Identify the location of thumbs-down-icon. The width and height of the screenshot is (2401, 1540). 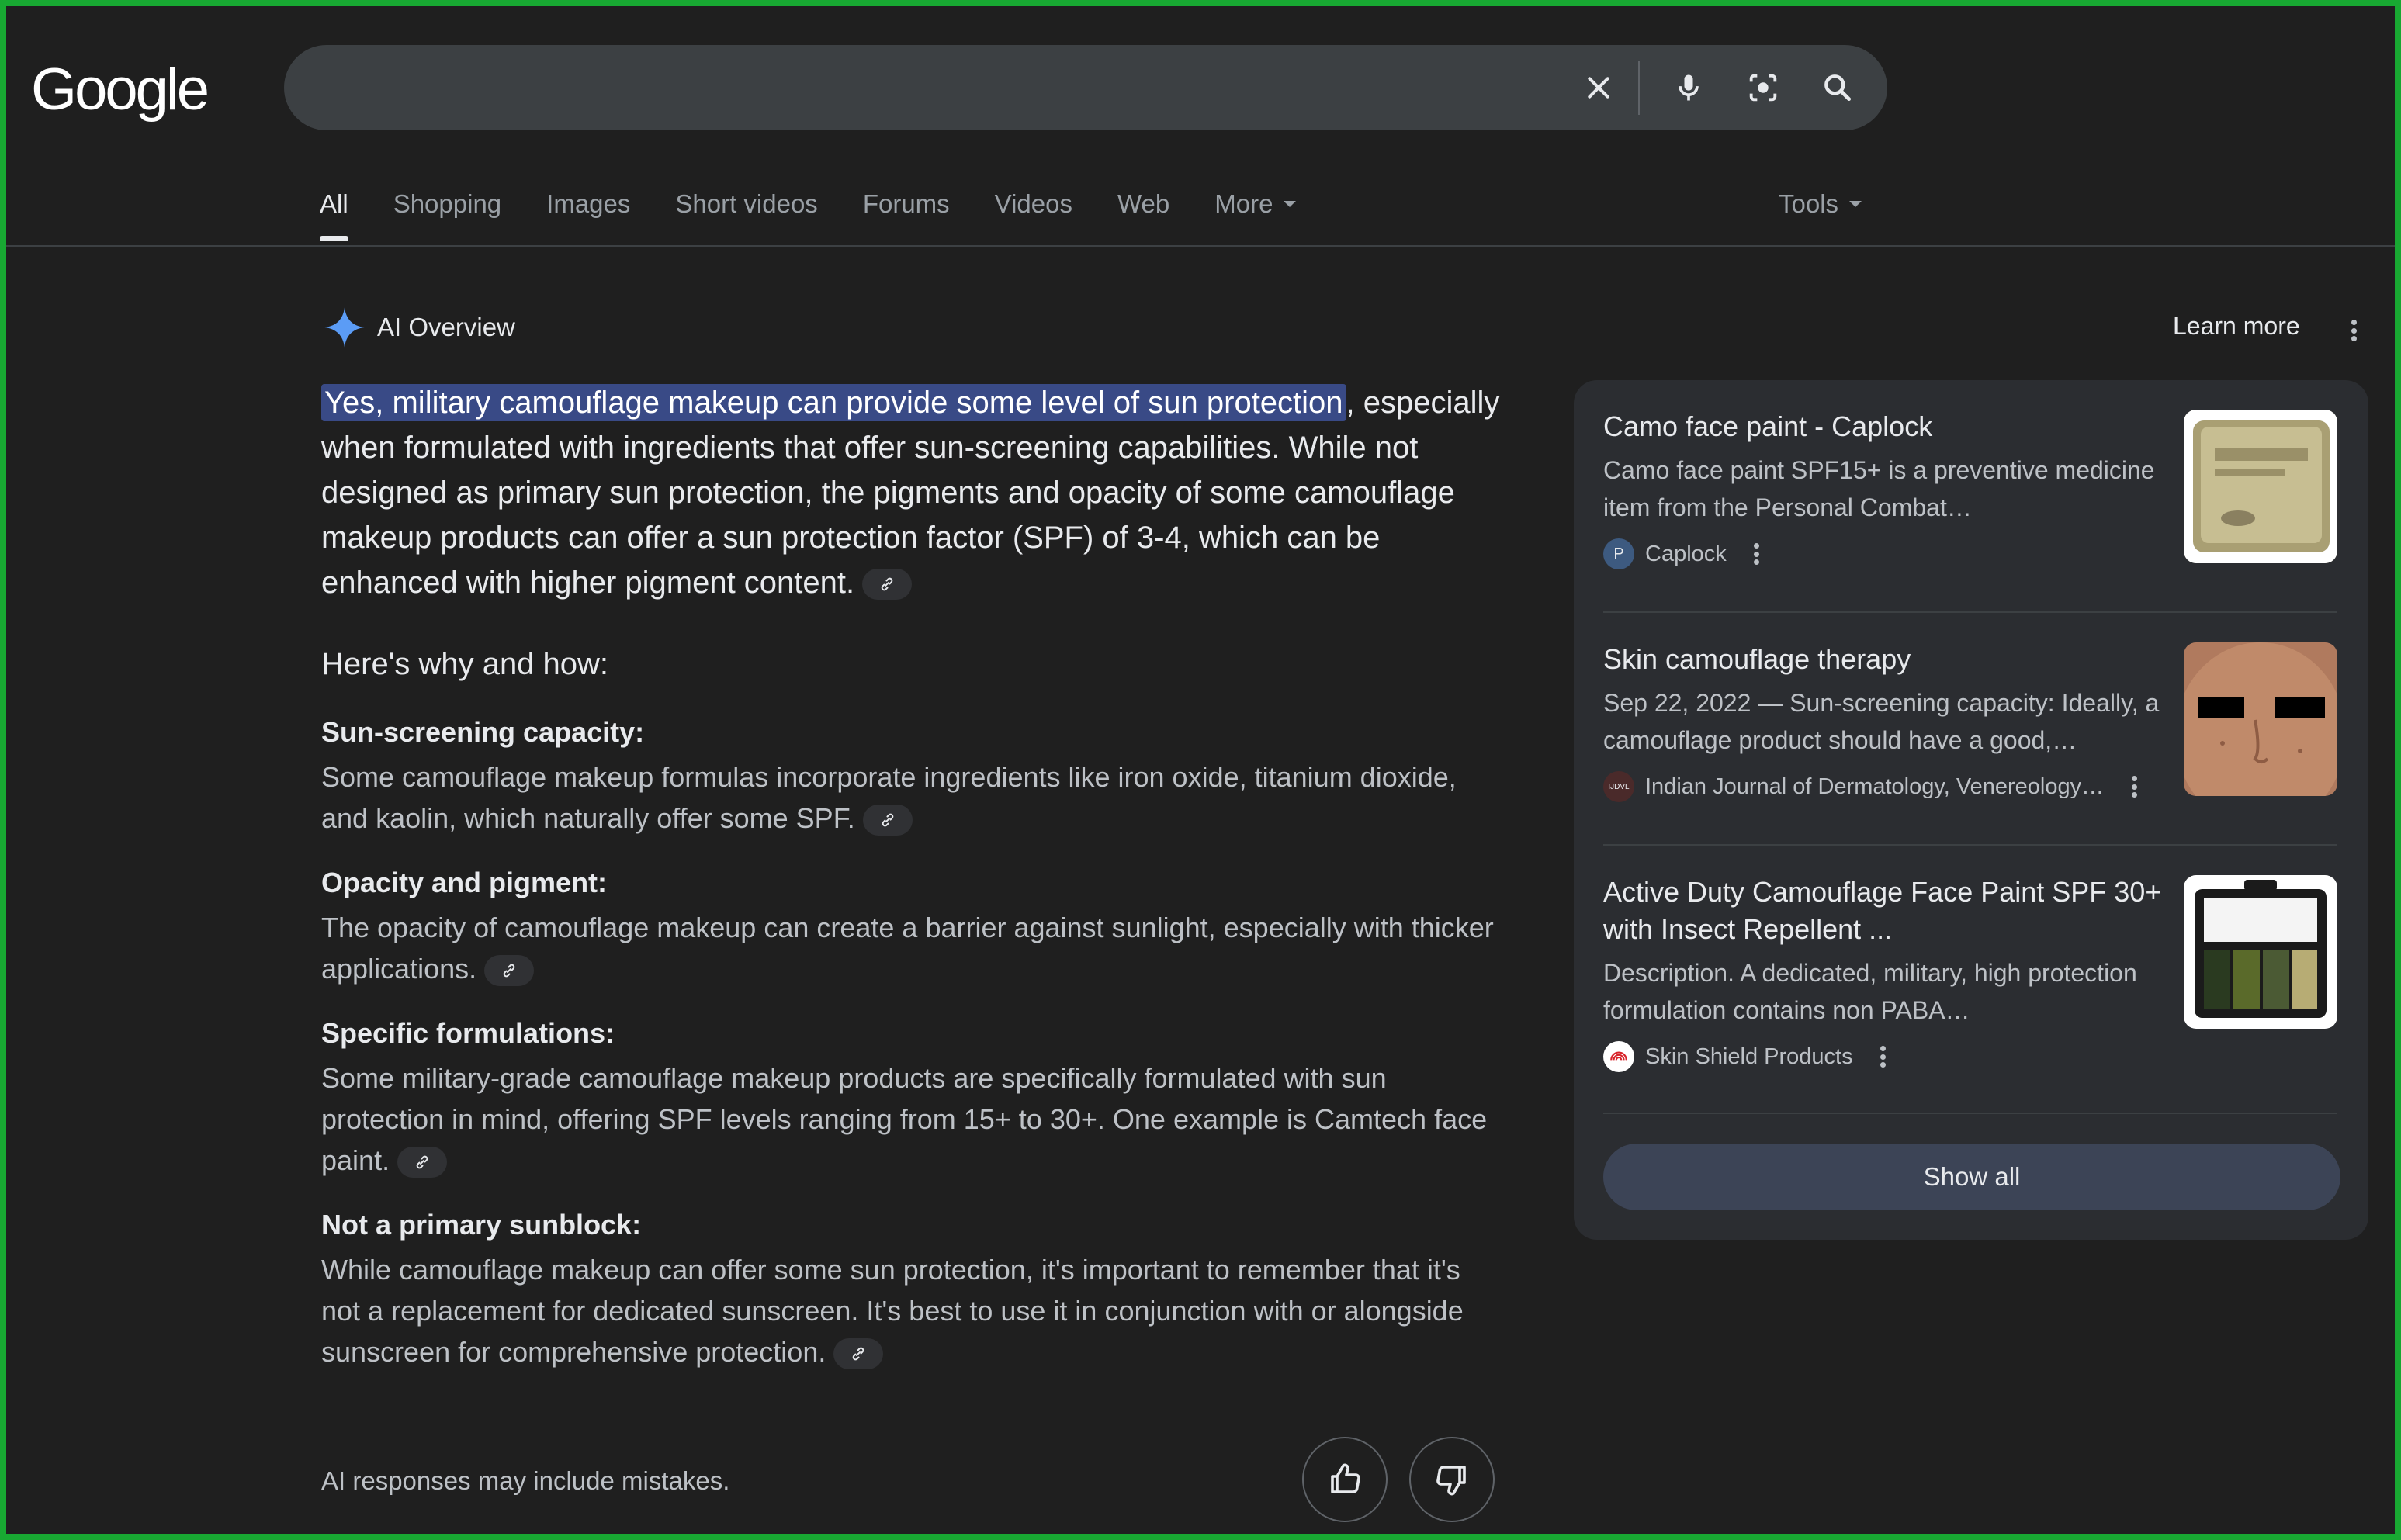
(1451, 1481).